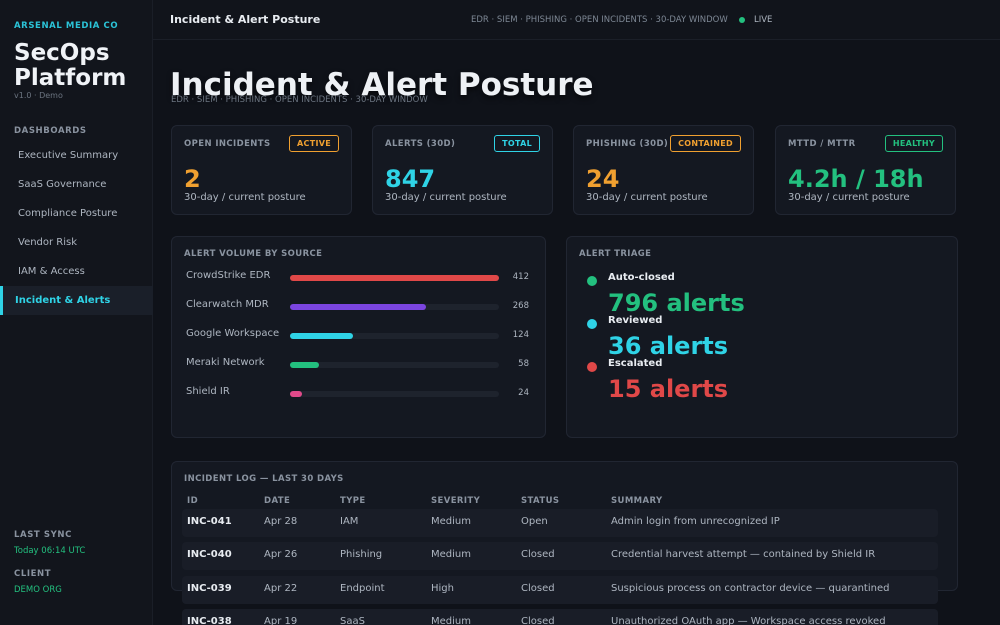  What do you see at coordinates (76, 300) in the screenshot?
I see `sidebar-item-incident-alerts: Incident & Alerts` at bounding box center [76, 300].